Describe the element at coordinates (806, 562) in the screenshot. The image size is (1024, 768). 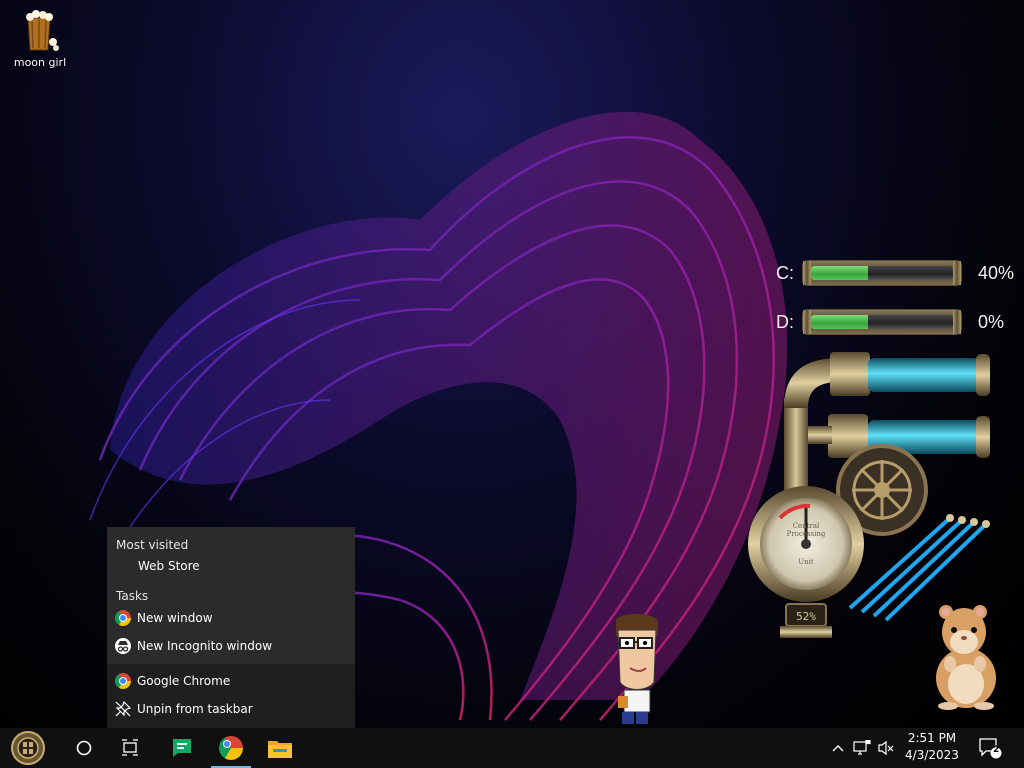
I see `dial-text: Unit` at that location.